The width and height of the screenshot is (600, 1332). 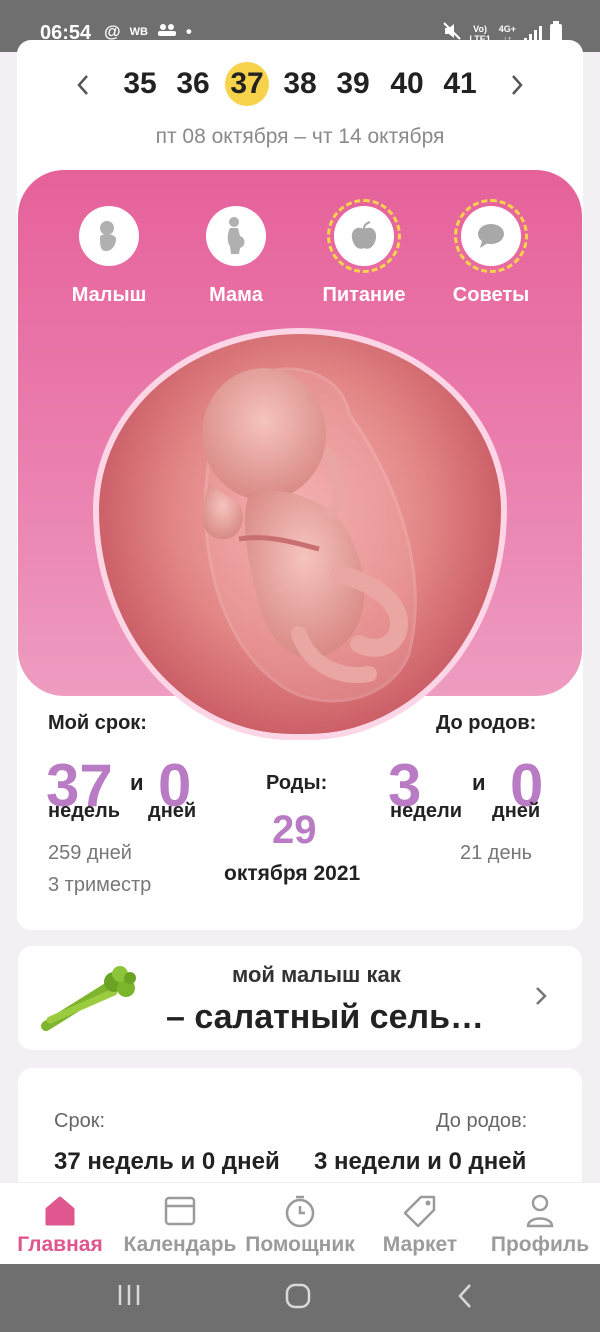 I want to click on category-tips-label: Советы, so click(x=491, y=295).